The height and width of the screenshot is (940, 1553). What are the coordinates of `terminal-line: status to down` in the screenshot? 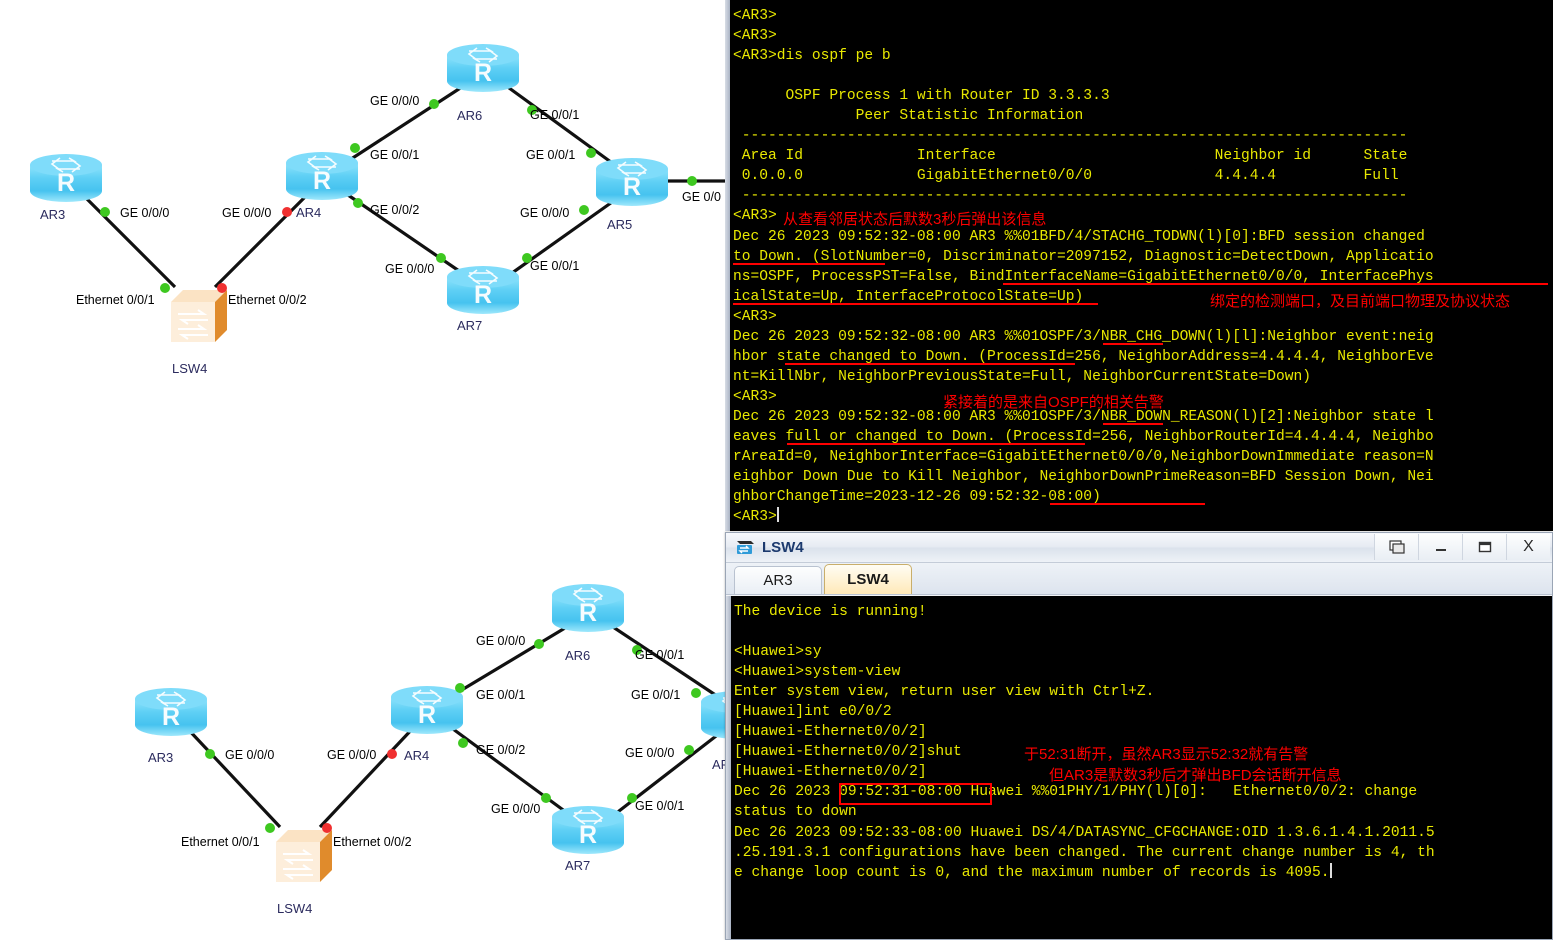 It's located at (795, 812).